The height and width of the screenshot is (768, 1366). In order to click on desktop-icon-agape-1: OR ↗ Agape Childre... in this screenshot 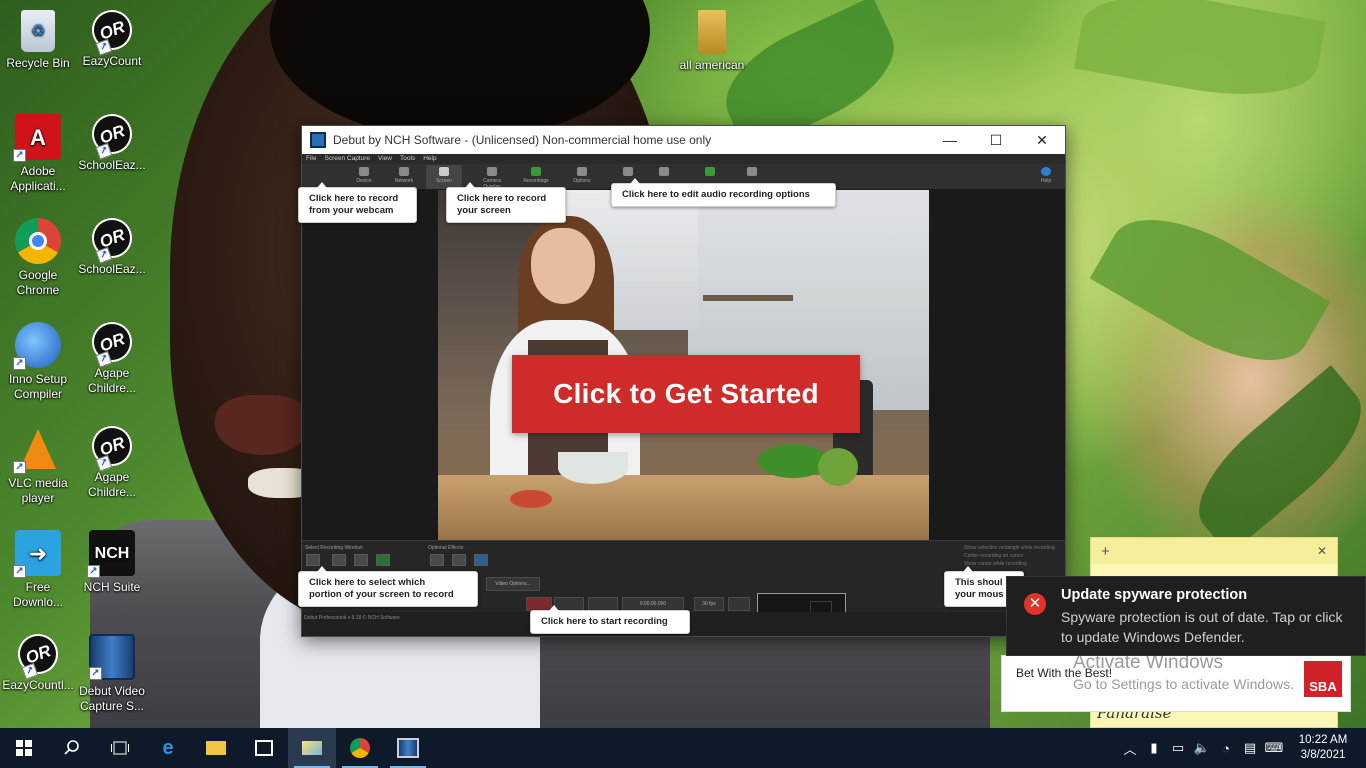, I will do `click(112, 367)`.